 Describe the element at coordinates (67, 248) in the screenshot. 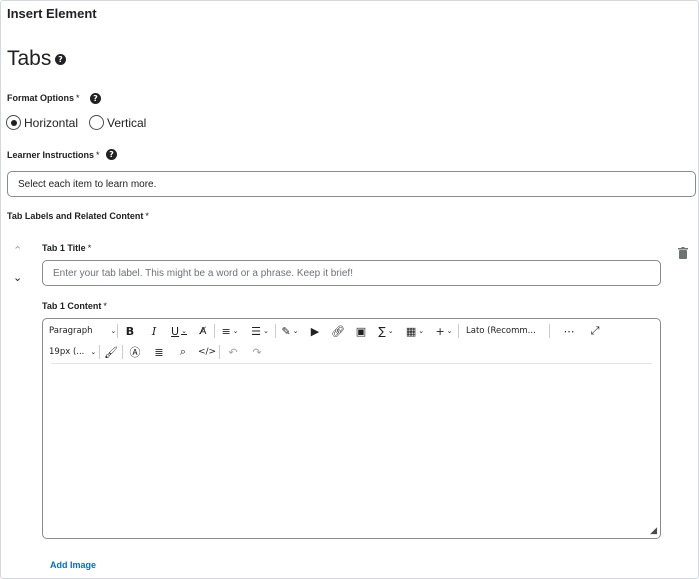

I see `tab1-title-label: Tab 1 Title *` at that location.